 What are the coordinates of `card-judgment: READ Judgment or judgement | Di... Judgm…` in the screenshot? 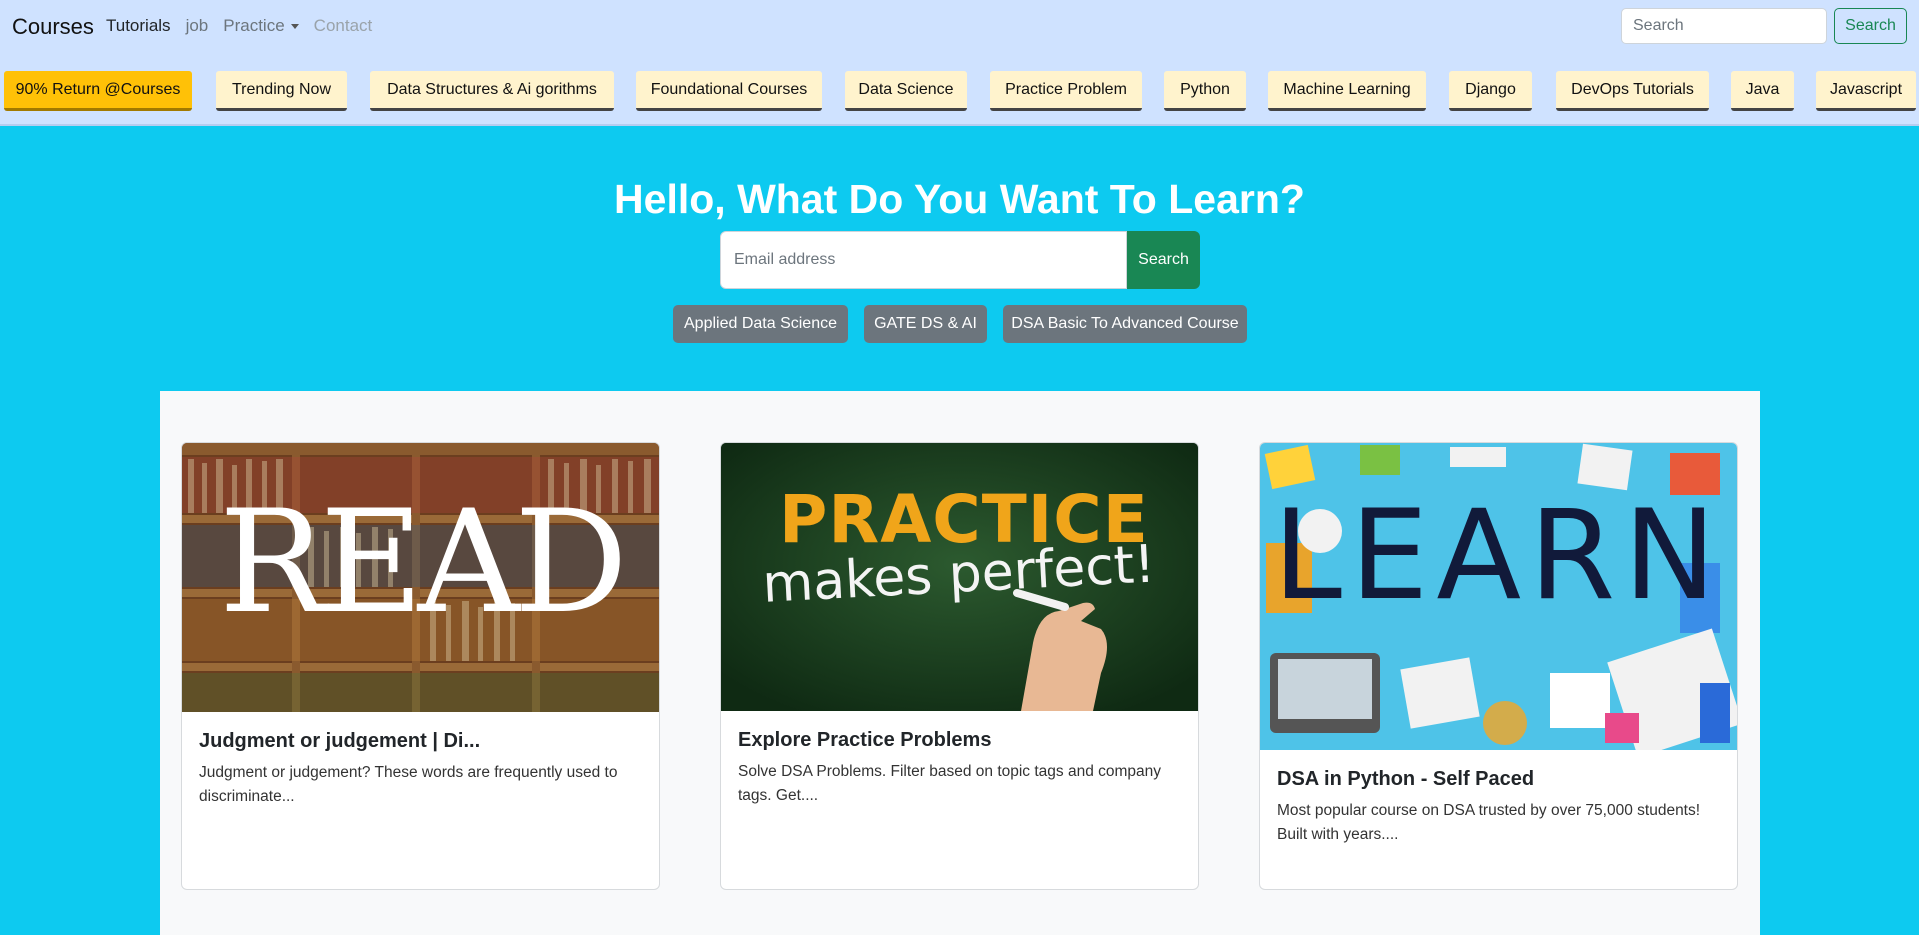 It's located at (420, 666).